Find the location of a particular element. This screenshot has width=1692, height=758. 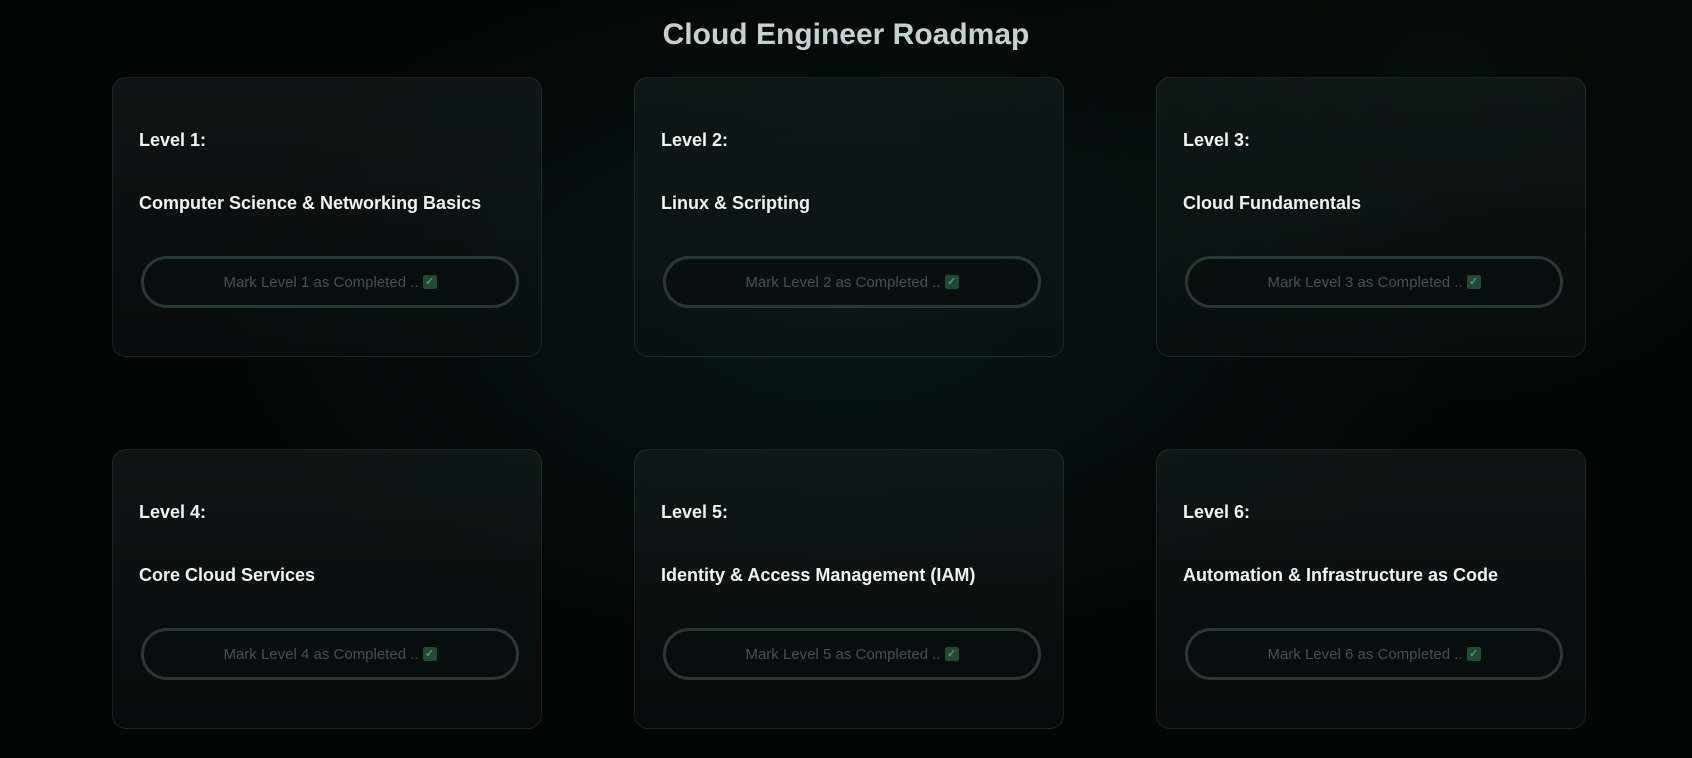

level-title: Cloud Fundamentals is located at coordinates (1272, 203).